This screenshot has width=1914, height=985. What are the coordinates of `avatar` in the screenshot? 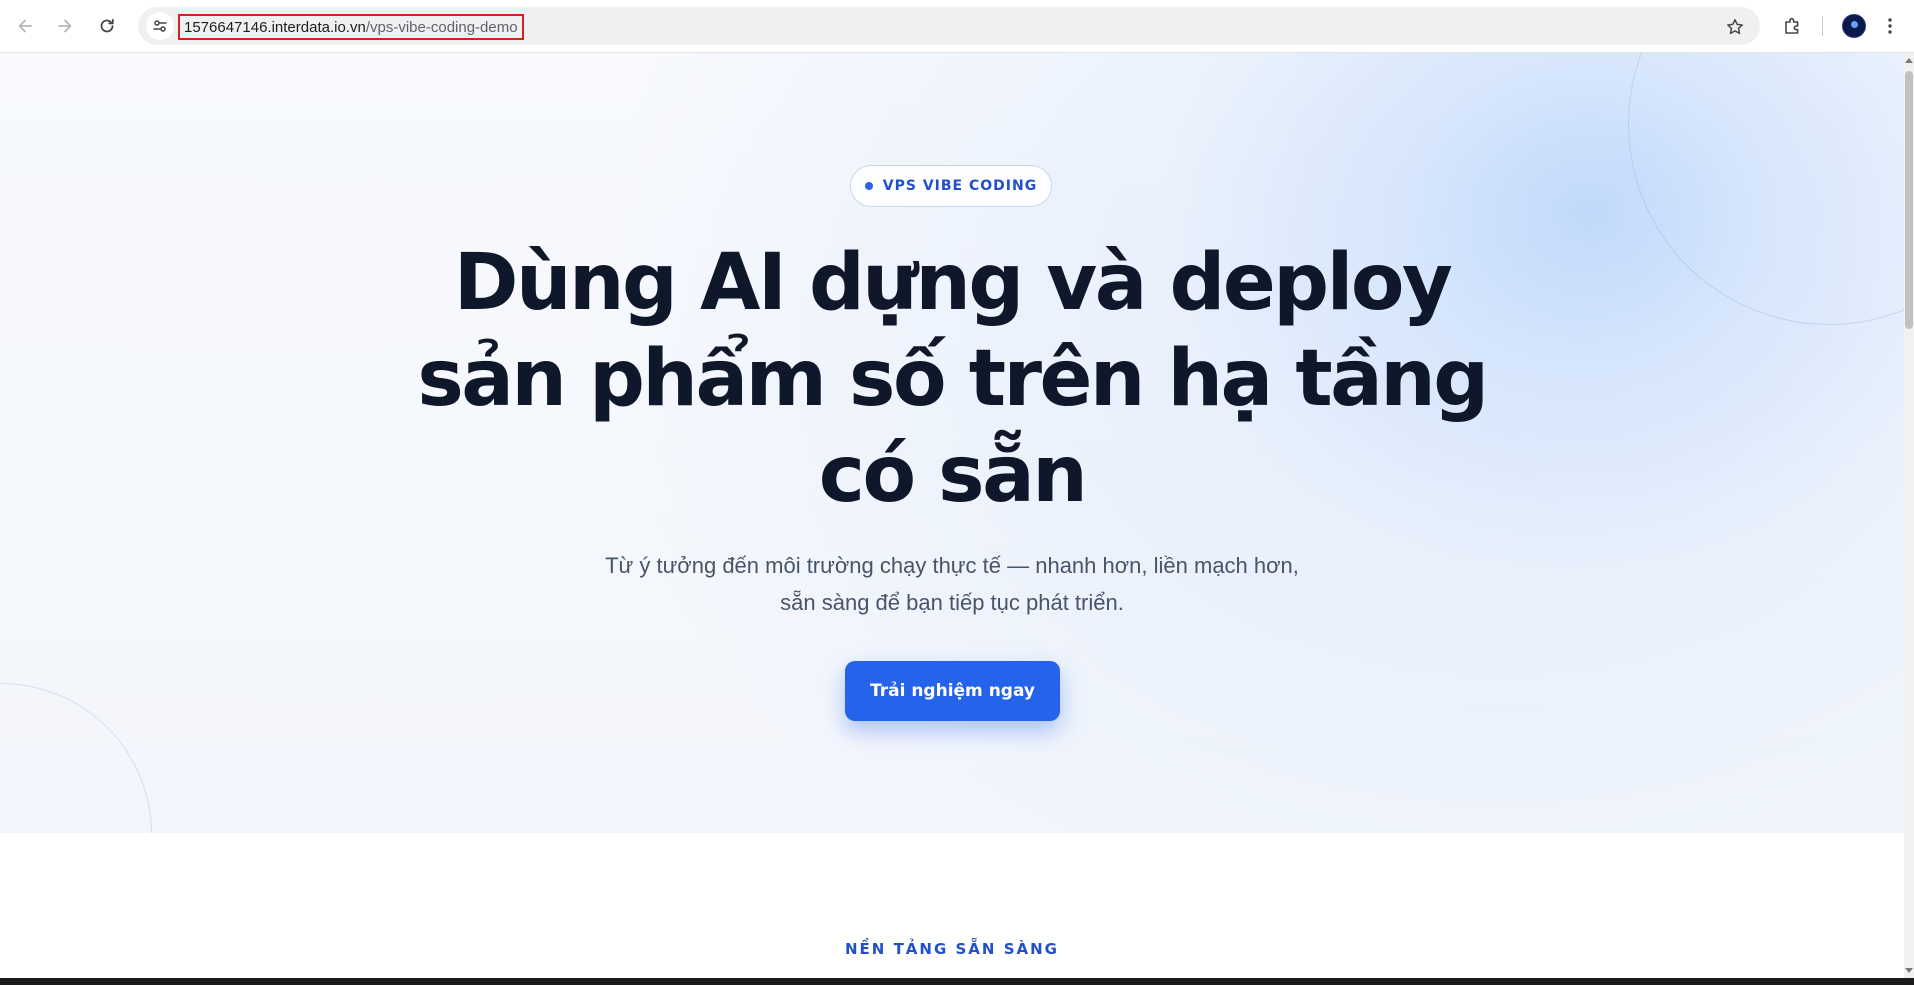 It's located at (1854, 26).